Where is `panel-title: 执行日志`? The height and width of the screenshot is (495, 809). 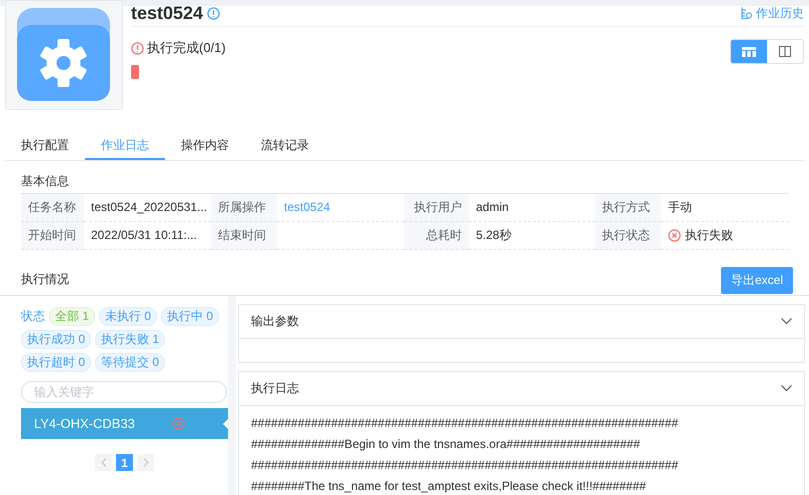 panel-title: 执行日志 is located at coordinates (275, 388).